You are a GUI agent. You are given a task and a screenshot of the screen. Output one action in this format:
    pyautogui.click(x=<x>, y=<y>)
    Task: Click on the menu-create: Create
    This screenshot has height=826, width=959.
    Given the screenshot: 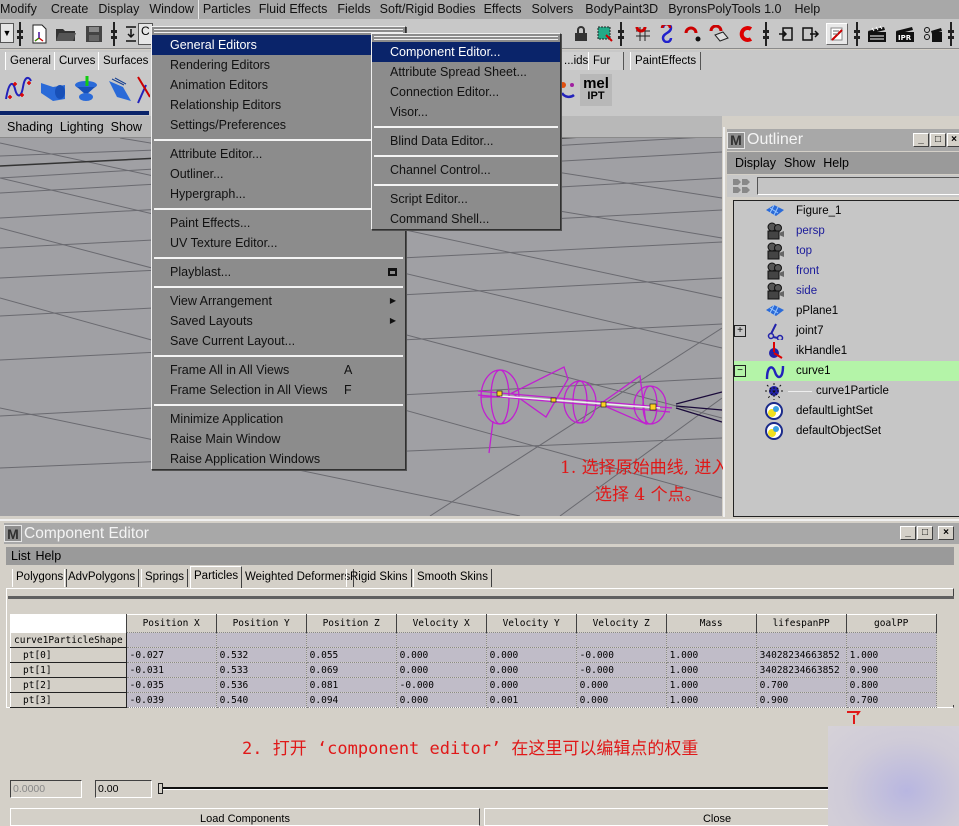 What is the action you would take?
    pyautogui.click(x=70, y=9)
    